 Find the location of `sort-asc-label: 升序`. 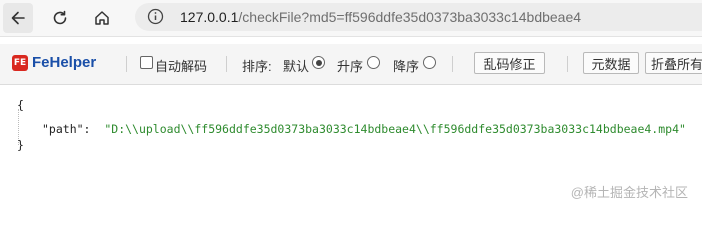

sort-asc-label: 升序 is located at coordinates (350, 65).